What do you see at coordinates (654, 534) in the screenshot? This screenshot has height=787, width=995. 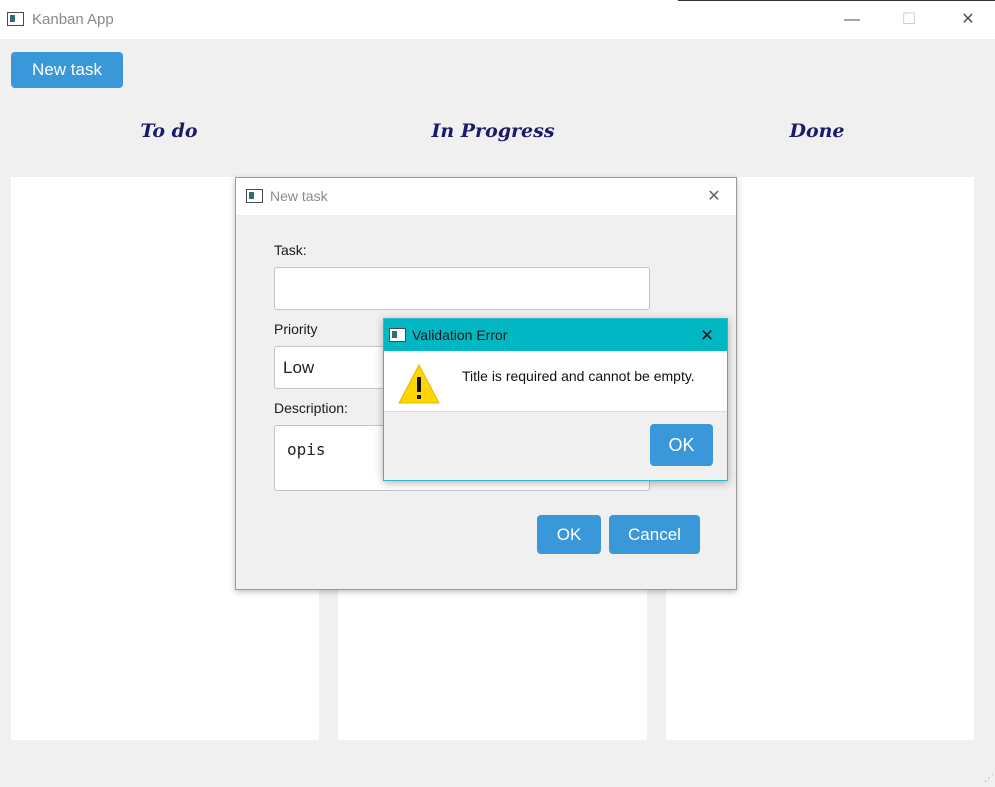 I see `dialog-cancel-button: Cancel` at bounding box center [654, 534].